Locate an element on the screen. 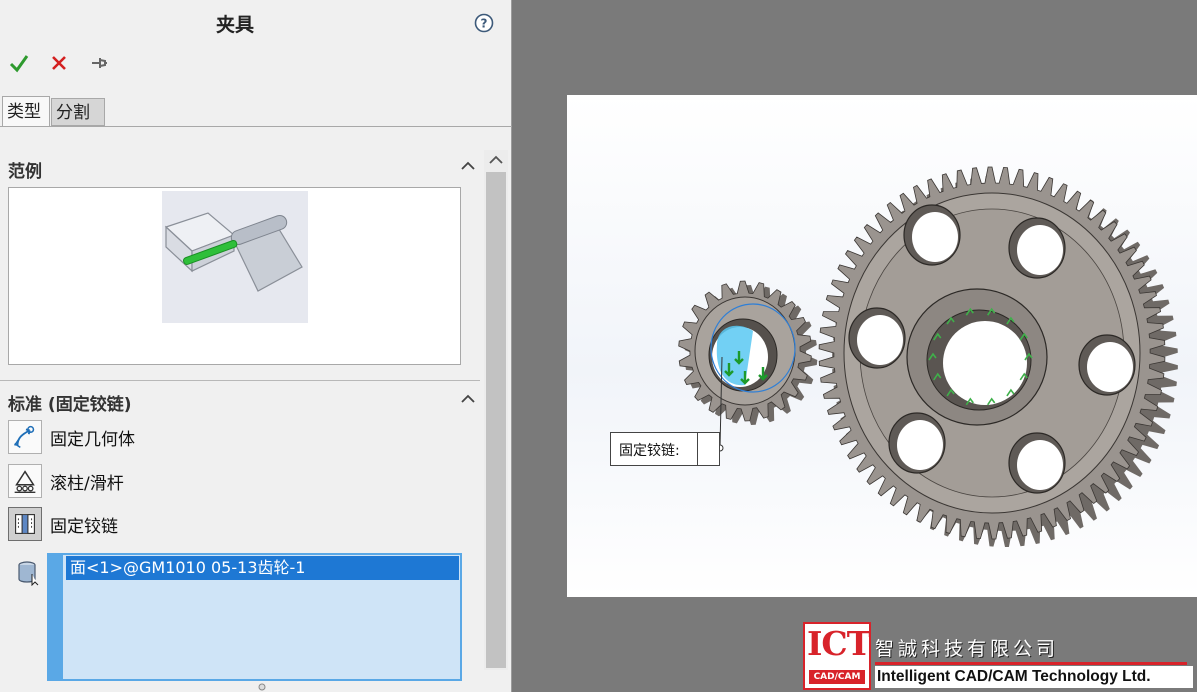 This screenshot has width=1197, height=692. selected-face-item: 面<1>@GM1010 05-13齿轮-1 is located at coordinates (262, 568).